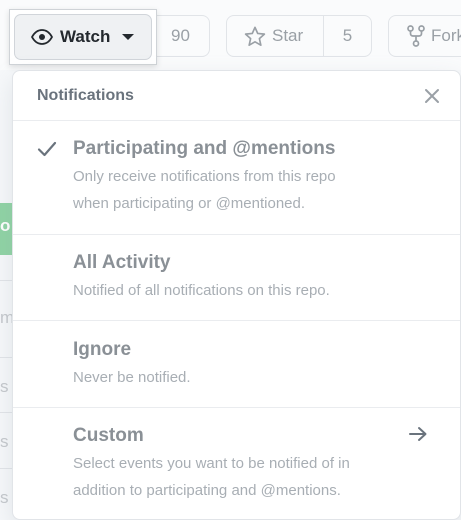 This screenshot has height=520, width=461. Describe the element at coordinates (418, 434) in the screenshot. I see `arrow-right-icon` at that location.